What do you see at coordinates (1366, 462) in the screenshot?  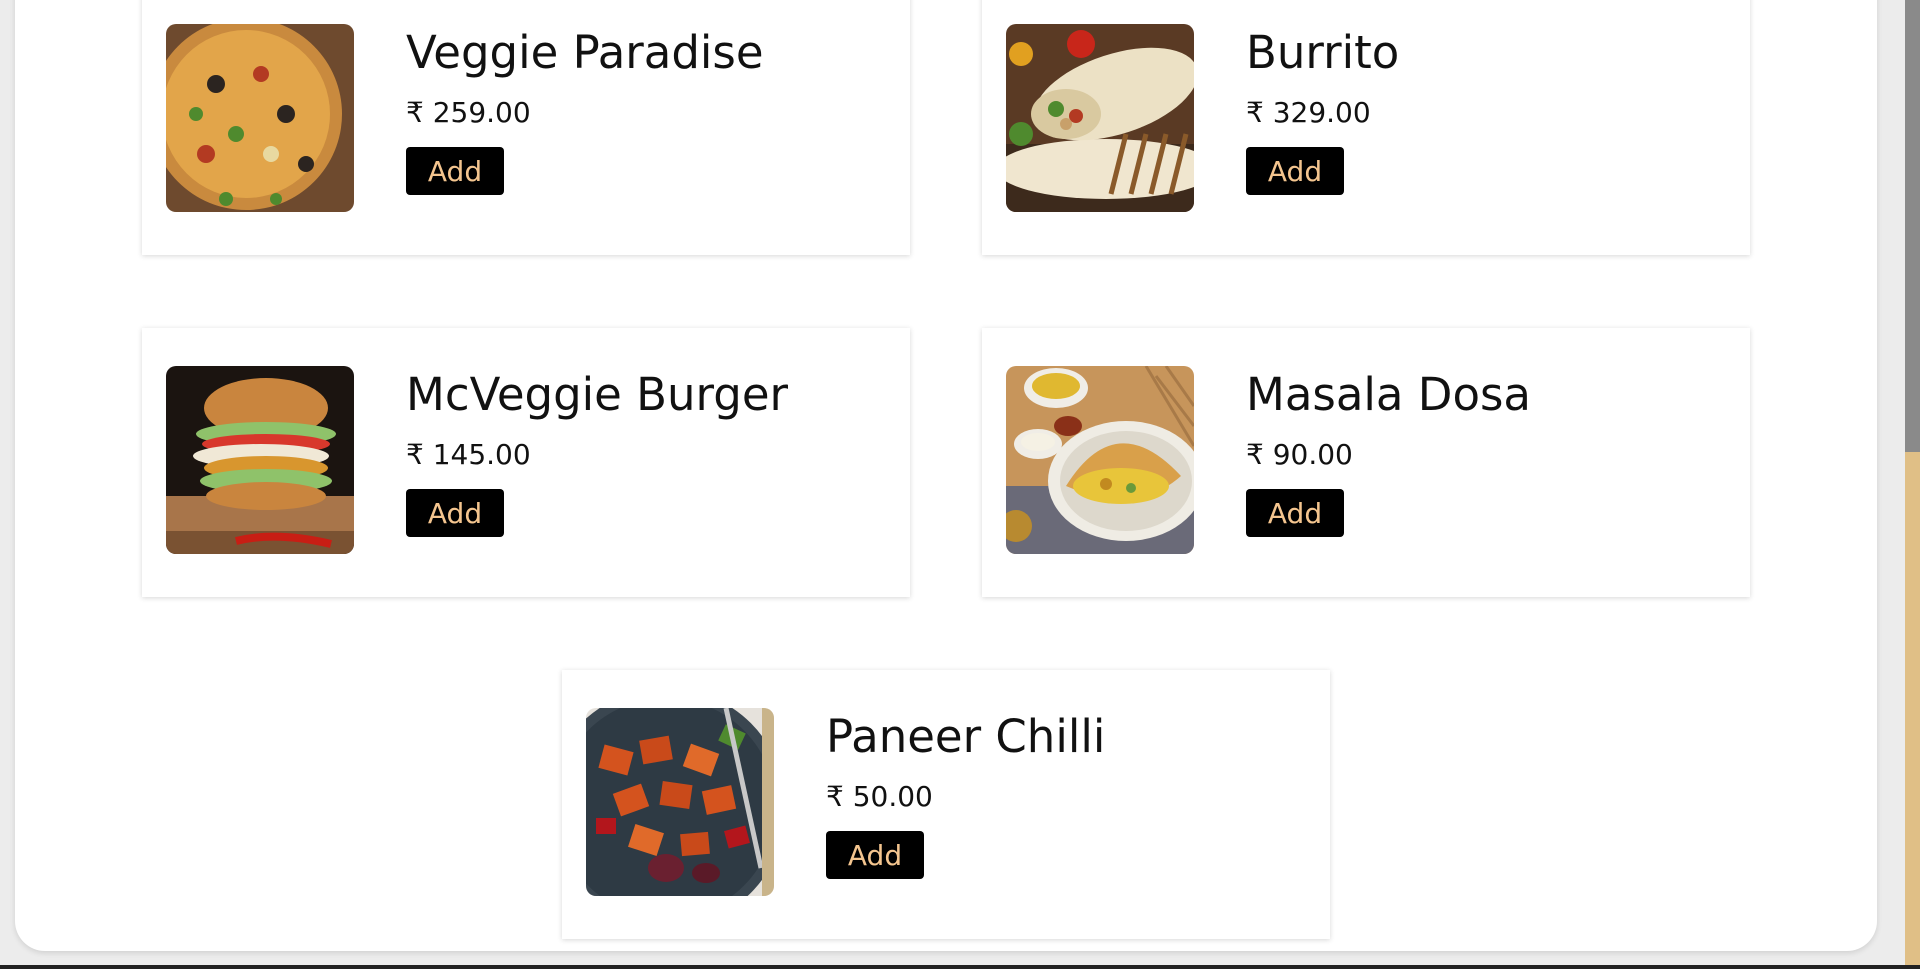 I see `menu-card-masala-dosa: Masala Dosa ₹ 90.00 Add` at bounding box center [1366, 462].